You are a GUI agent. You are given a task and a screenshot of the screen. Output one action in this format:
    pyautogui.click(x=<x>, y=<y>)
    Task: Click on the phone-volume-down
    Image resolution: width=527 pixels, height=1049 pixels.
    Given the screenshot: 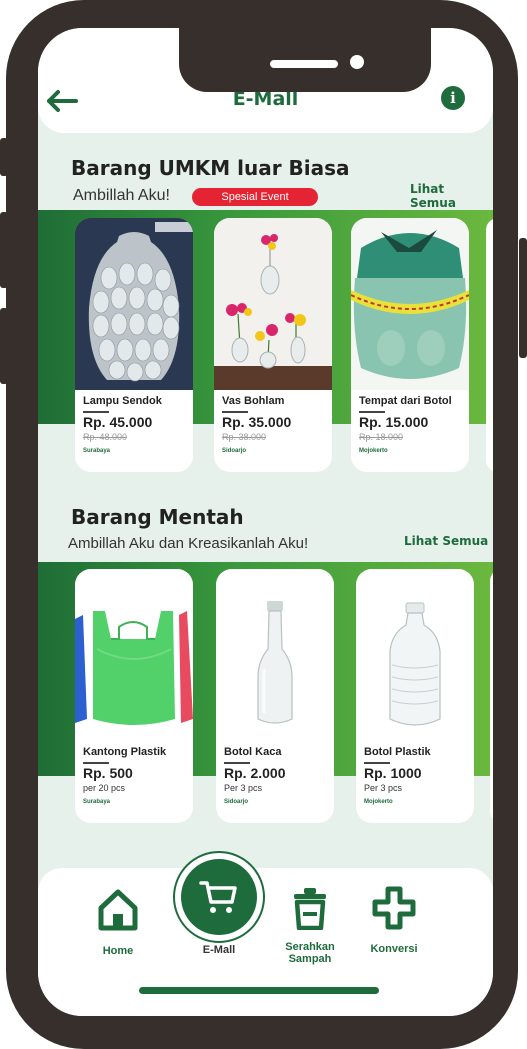 What is the action you would take?
    pyautogui.click(x=4, y=346)
    